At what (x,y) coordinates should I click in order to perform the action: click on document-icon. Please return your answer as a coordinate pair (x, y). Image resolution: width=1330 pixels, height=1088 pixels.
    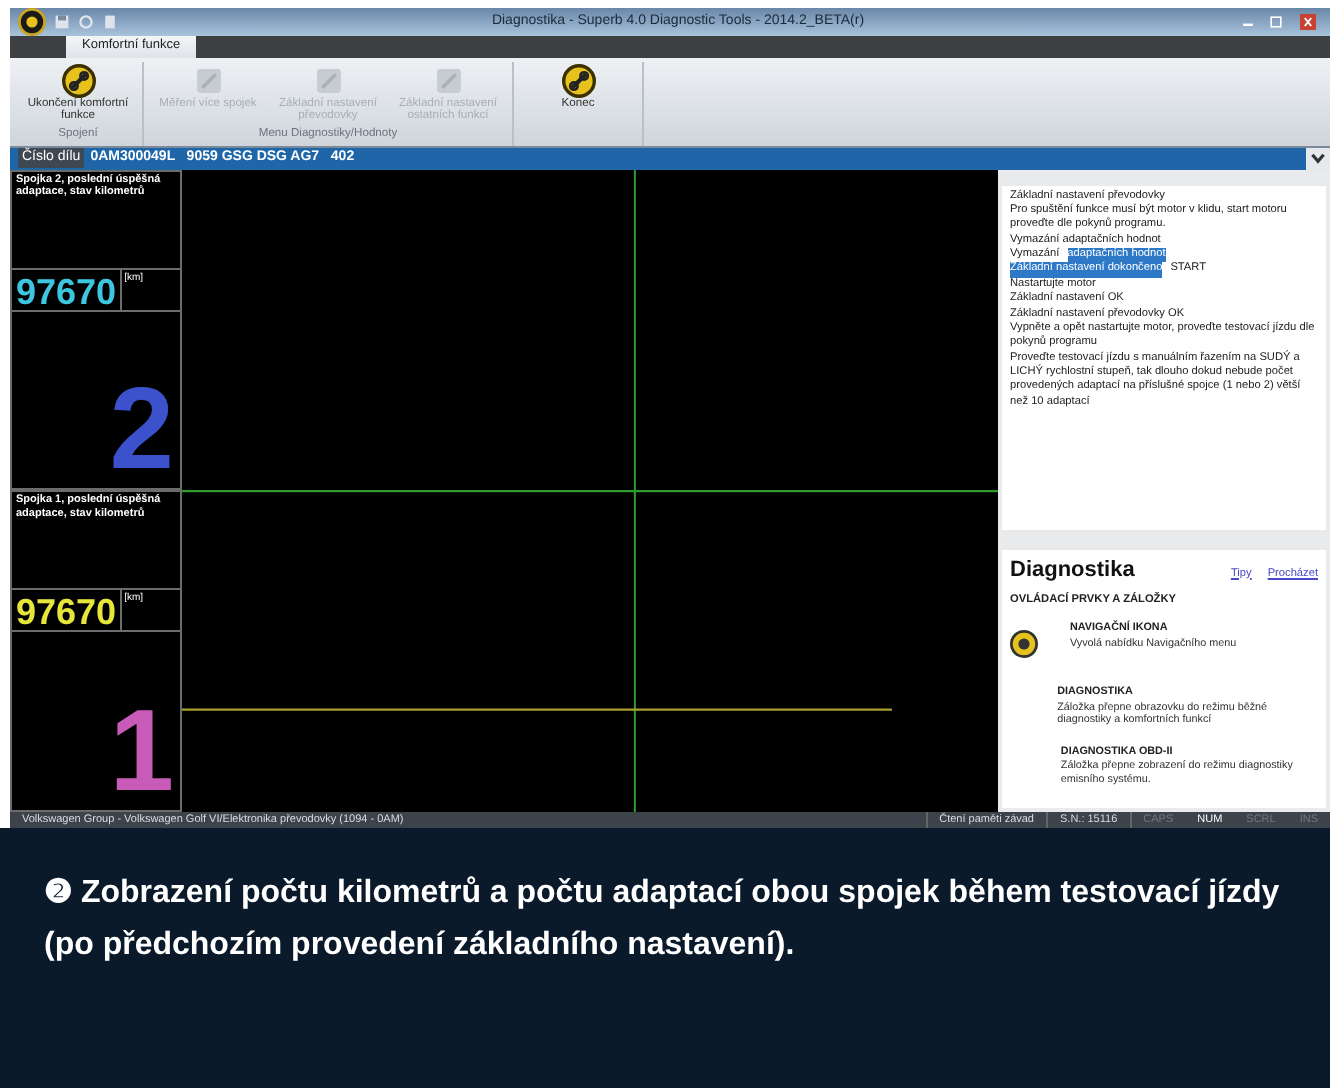
    Looking at the image, I should click on (110, 22).